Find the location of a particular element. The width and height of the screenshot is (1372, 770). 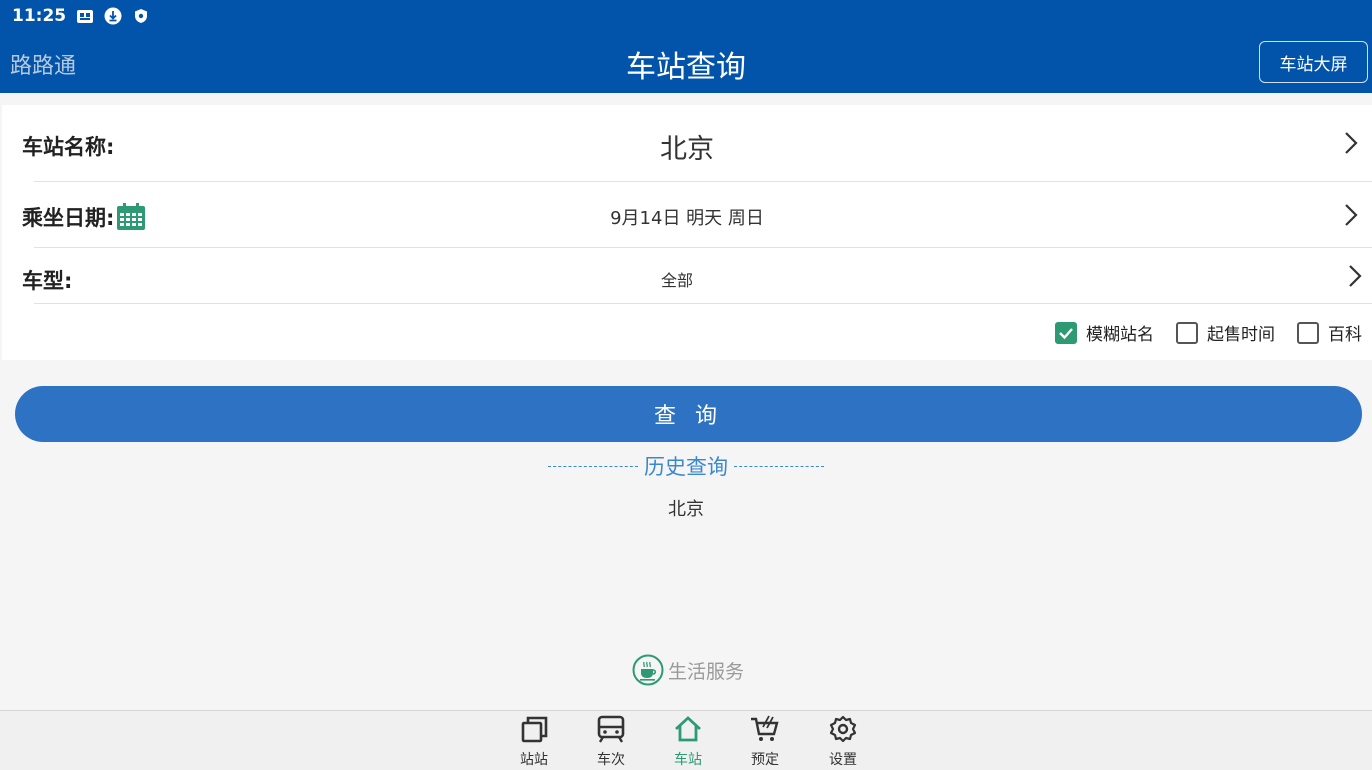

app-bar: 路路通 车站查询 车站大屏 is located at coordinates (686, 62).